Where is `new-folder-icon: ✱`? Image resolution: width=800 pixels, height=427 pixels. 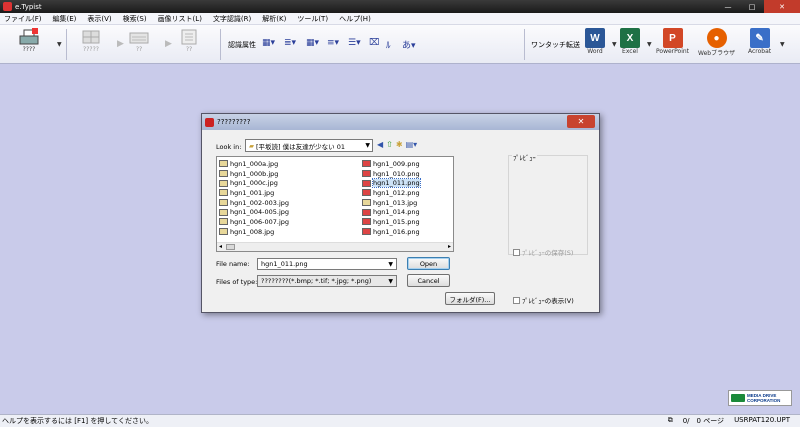
new-folder-icon: ✱ is located at coordinates (399, 144).